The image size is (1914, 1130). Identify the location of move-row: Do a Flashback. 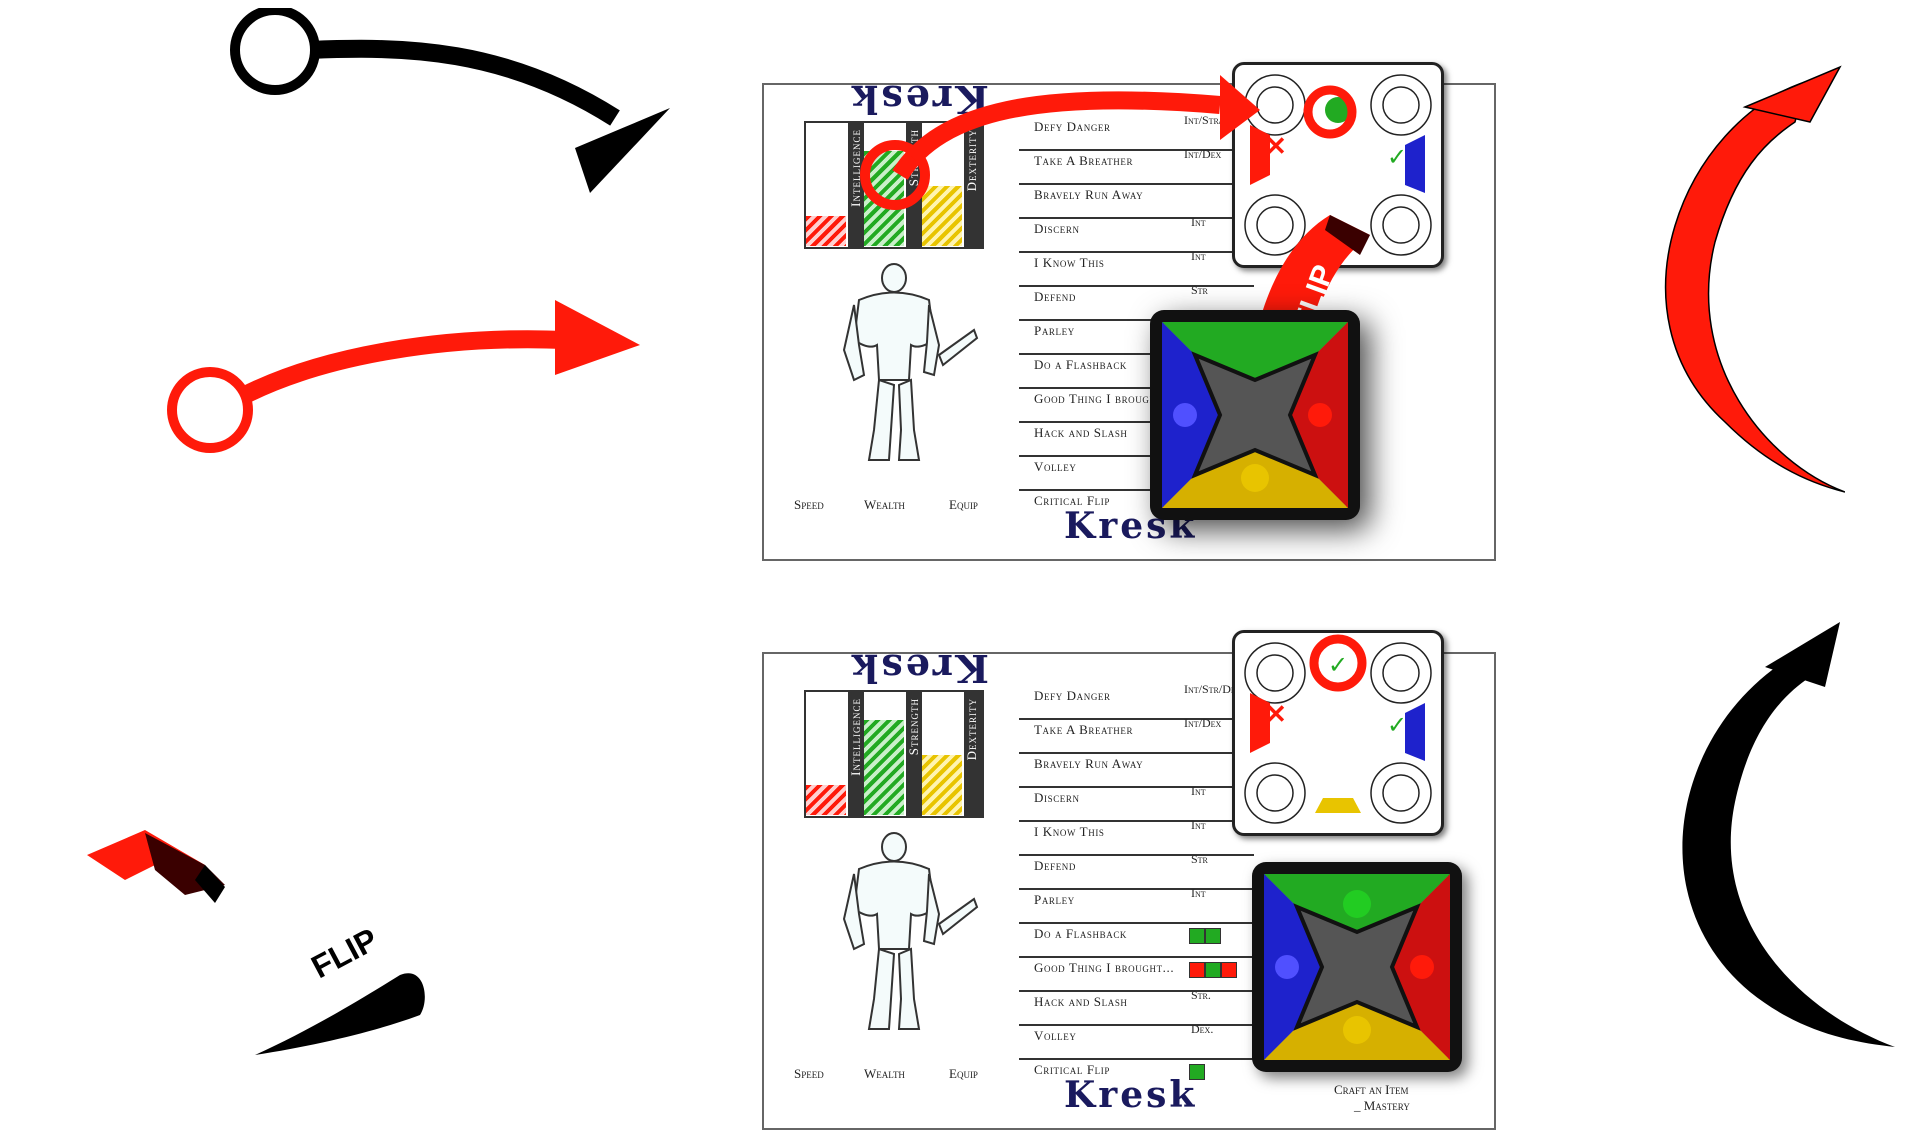
(1136, 940).